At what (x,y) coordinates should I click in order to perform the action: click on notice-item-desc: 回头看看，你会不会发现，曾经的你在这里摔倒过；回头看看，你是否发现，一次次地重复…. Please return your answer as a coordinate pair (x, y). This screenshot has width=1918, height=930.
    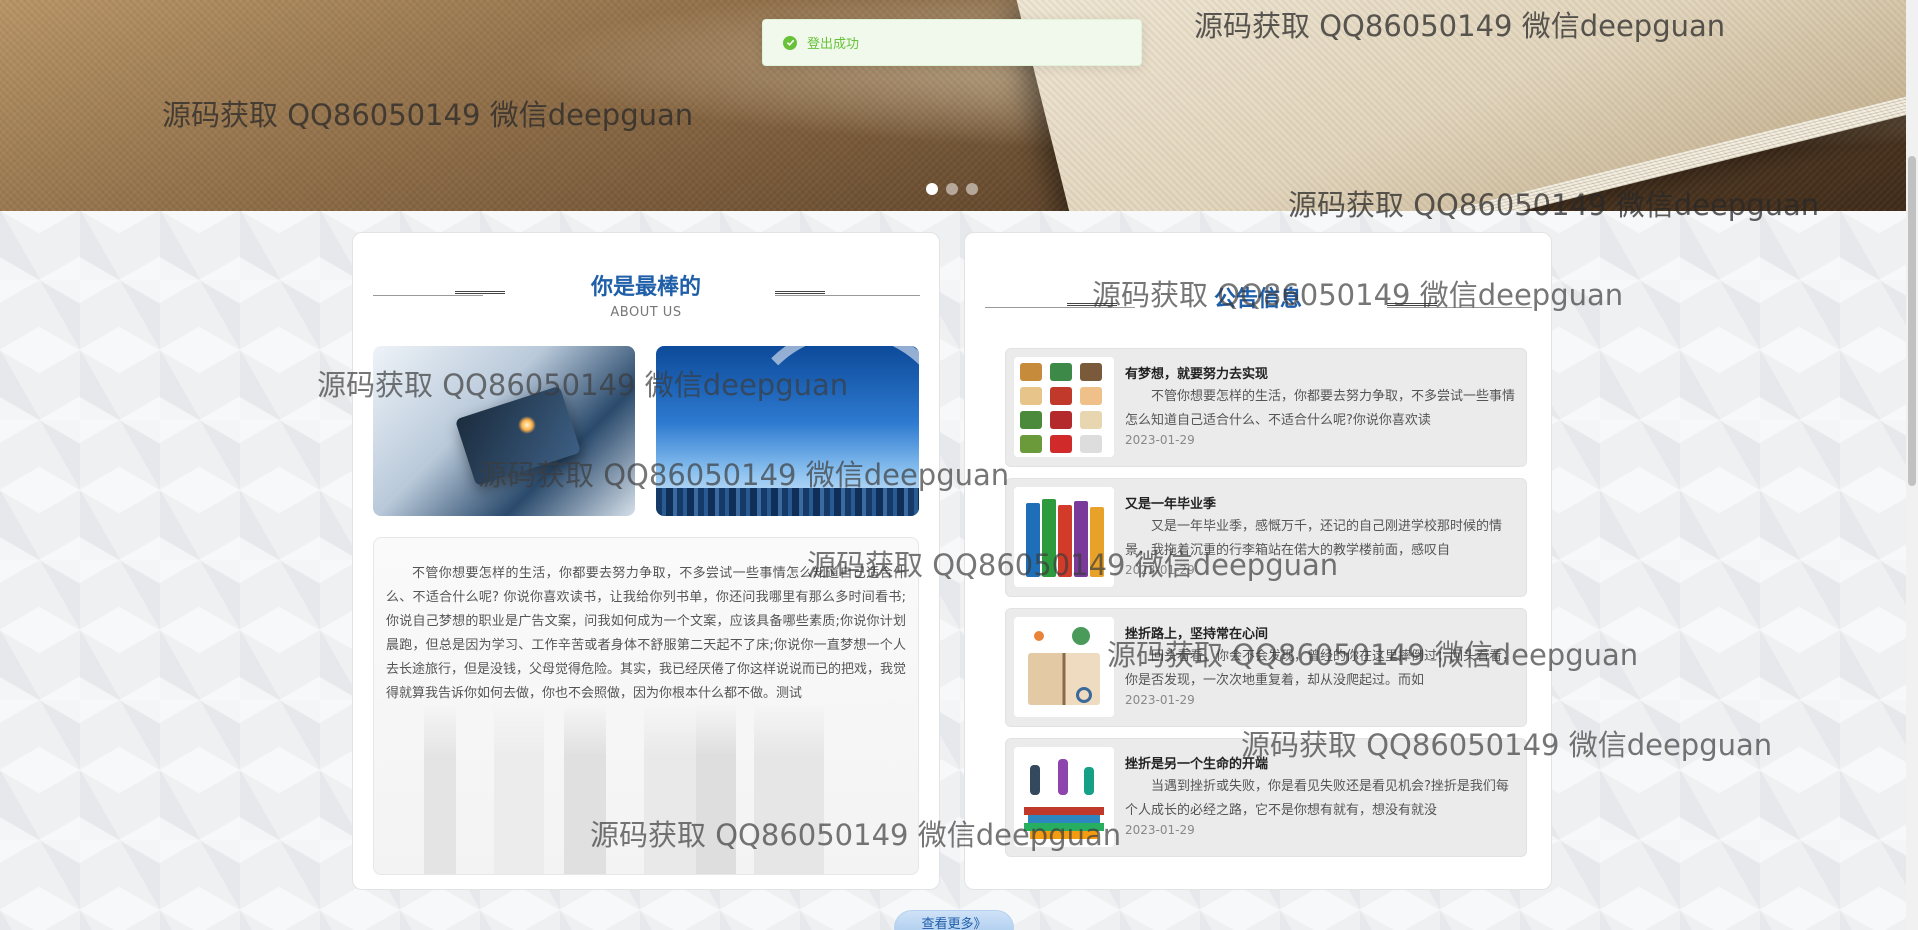
    Looking at the image, I should click on (1320, 668).